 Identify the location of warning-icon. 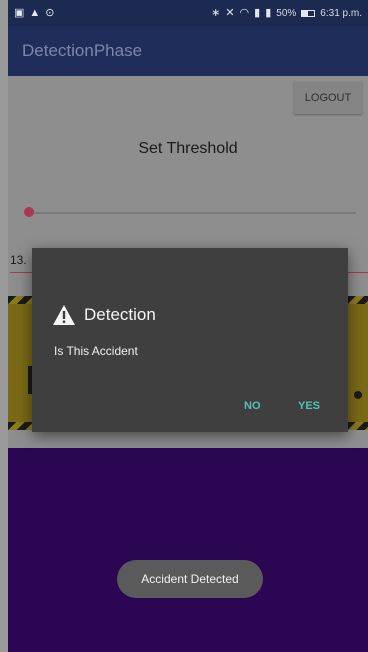
(64, 315).